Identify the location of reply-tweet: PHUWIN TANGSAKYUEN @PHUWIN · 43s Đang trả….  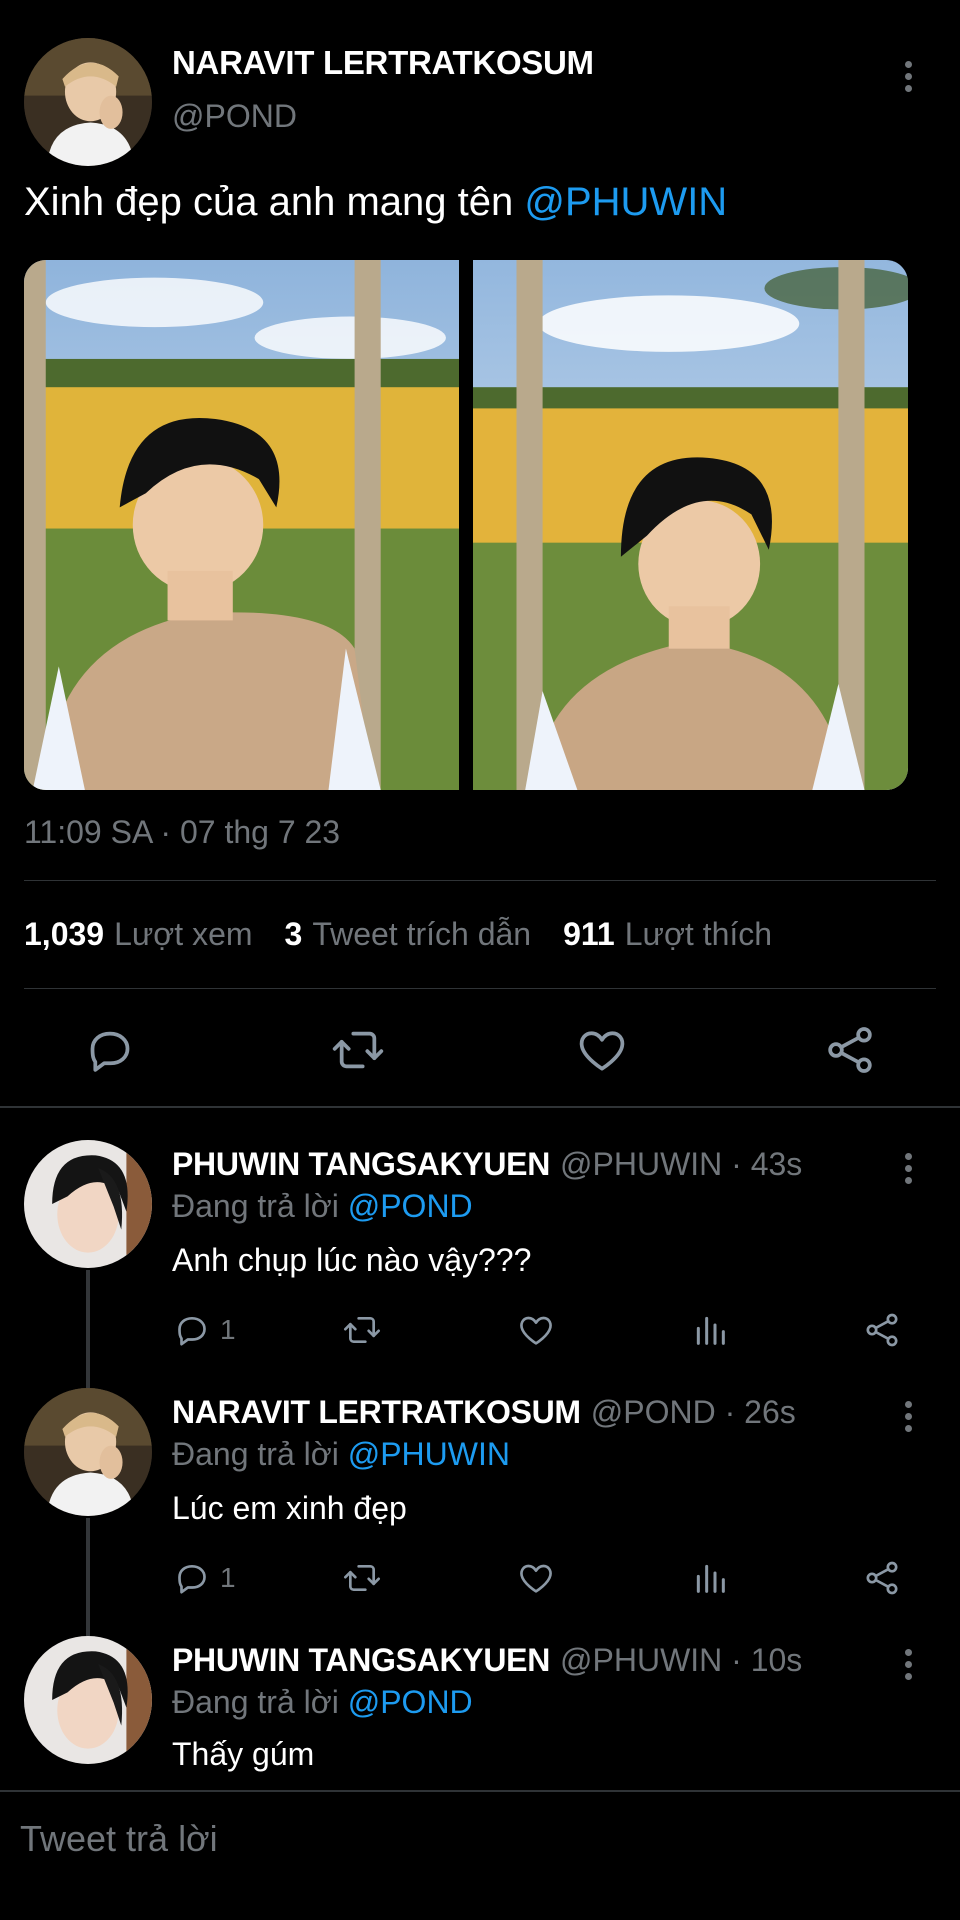
(480, 1245).